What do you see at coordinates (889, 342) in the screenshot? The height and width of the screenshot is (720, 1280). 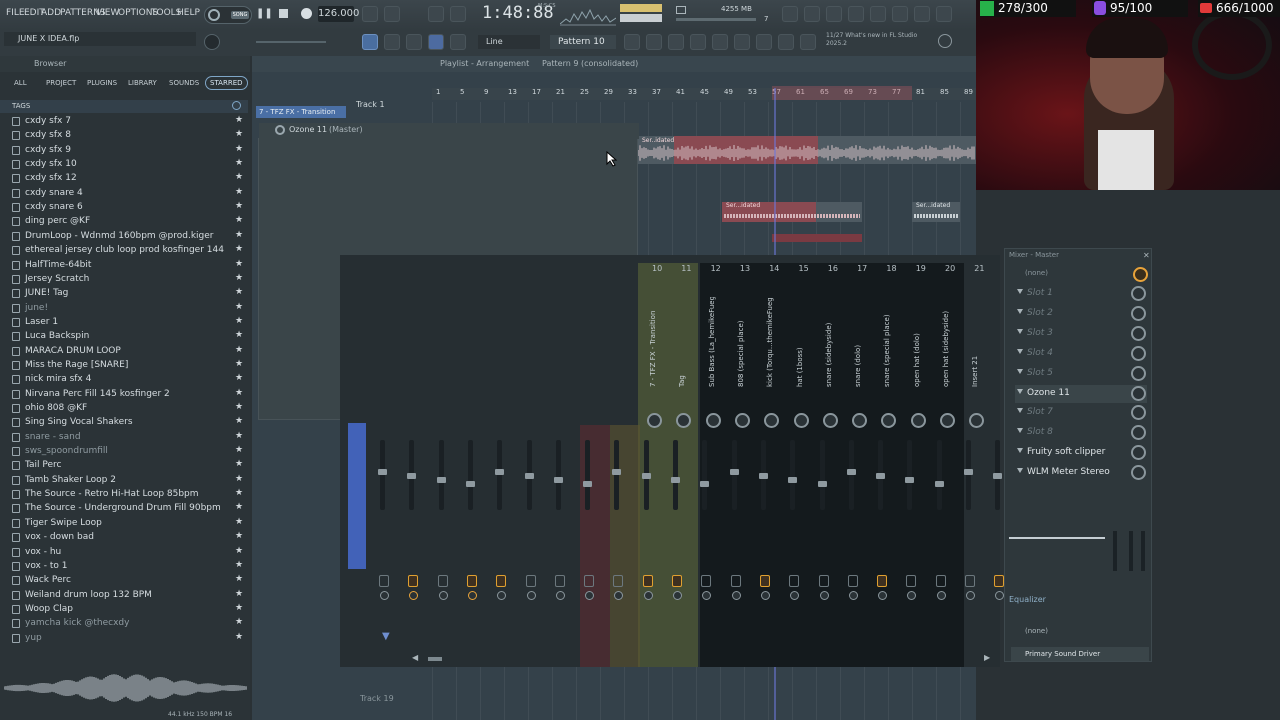 I see `mixer-track-name: snare (special place)` at bounding box center [889, 342].